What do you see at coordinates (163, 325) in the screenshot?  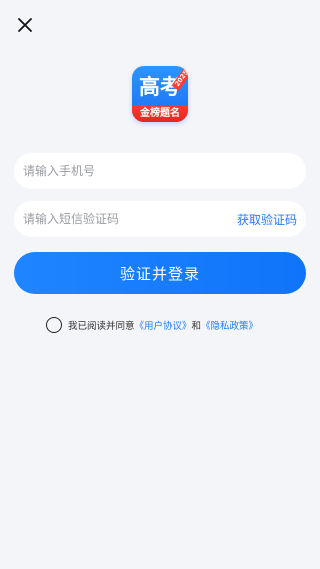 I see `user-agreement-link: 《用户协议》` at bounding box center [163, 325].